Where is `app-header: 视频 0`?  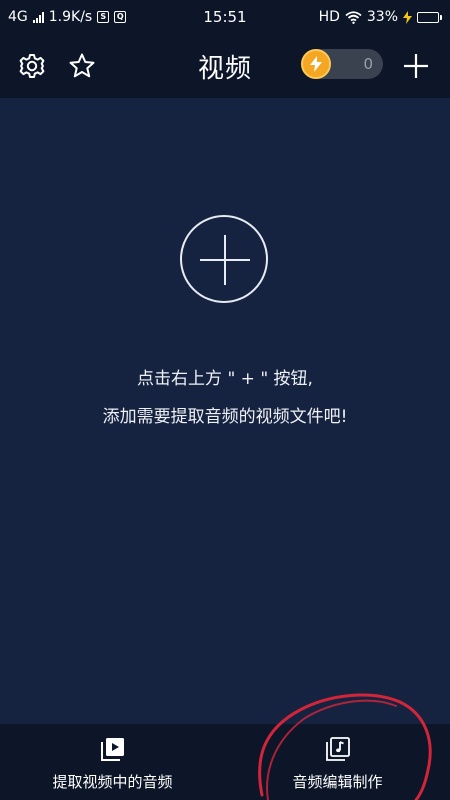
app-header: 视频 0 is located at coordinates (225, 66).